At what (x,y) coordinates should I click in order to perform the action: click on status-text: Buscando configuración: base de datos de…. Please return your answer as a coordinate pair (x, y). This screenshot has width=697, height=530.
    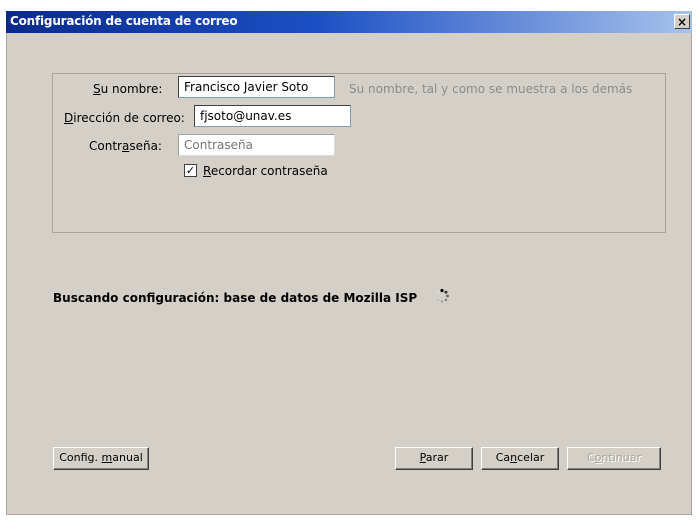
    Looking at the image, I should click on (235, 298).